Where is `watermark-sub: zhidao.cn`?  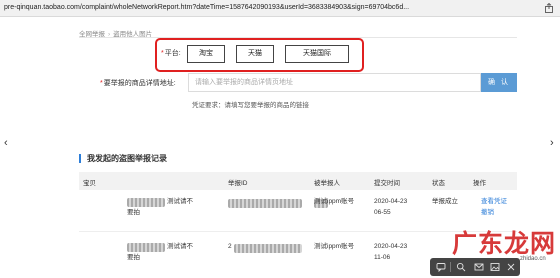
watermark-sub: zhidao.cn is located at coordinates (533, 259).